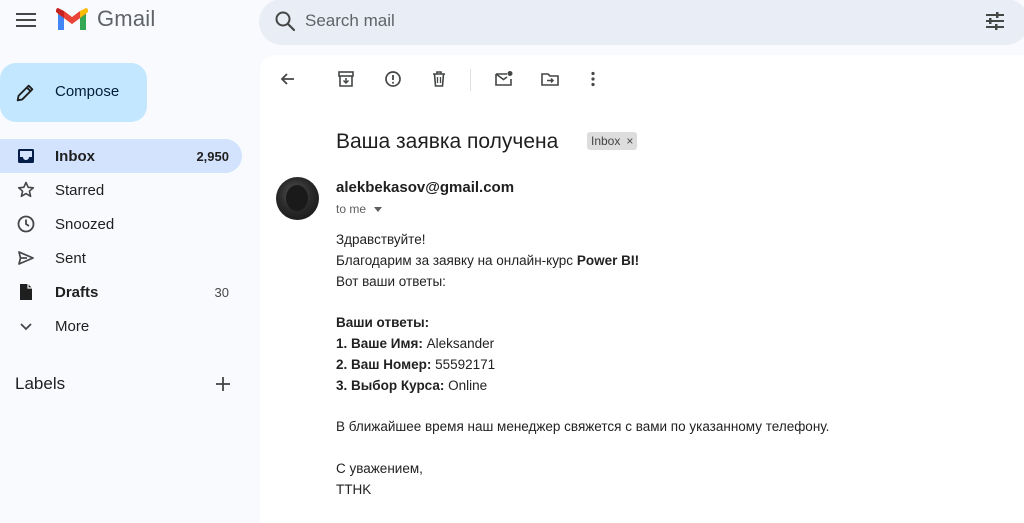  I want to click on recipient-label: to me, so click(351, 209).